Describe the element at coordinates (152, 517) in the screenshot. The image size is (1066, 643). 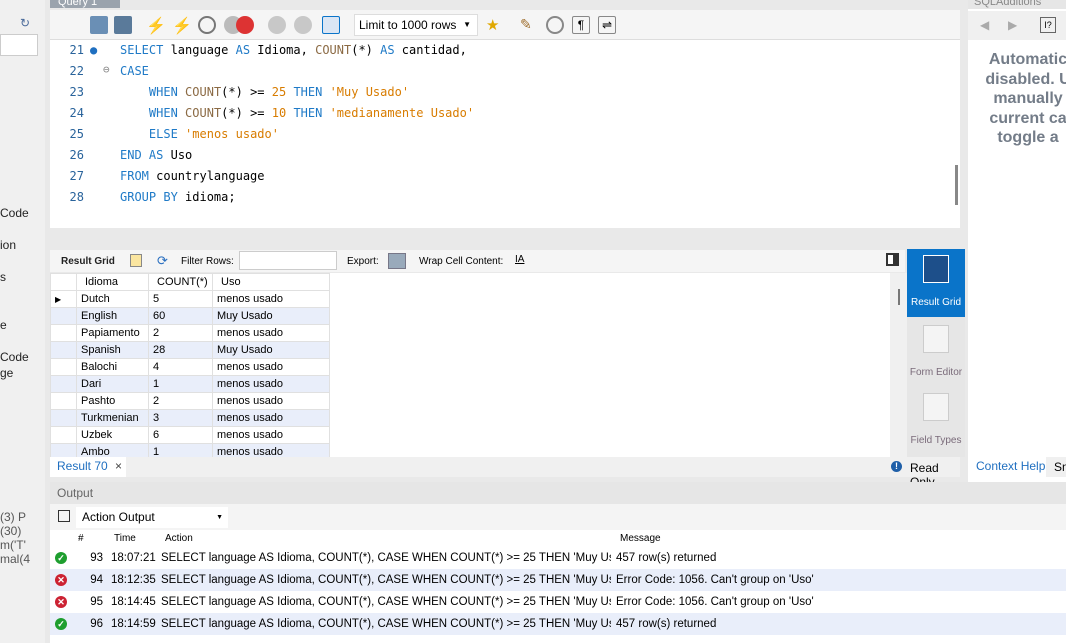
I see `output-mode-select: Action Output ▼` at that location.